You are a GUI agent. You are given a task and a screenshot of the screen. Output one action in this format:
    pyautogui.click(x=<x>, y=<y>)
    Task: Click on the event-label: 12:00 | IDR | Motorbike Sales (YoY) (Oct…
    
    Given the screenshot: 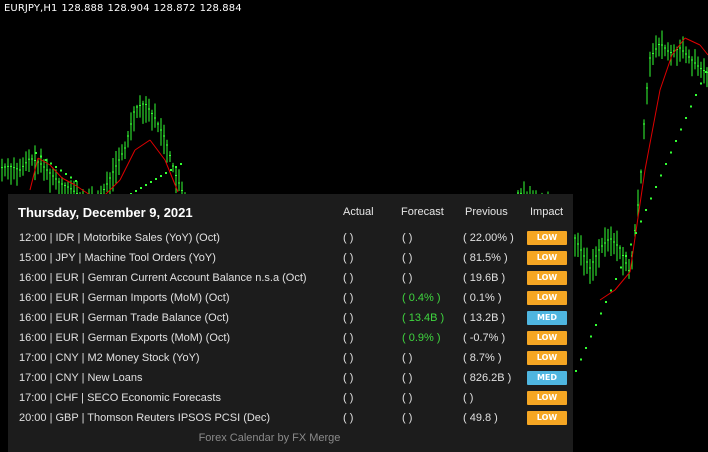 What is the action you would take?
    pyautogui.click(x=119, y=238)
    